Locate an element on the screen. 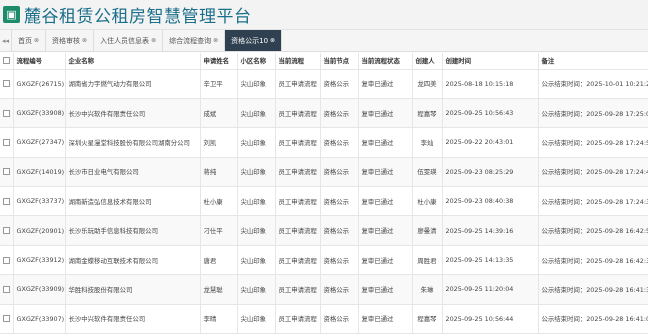 This screenshot has height=335, width=648. table-cell: 公示结束时间：2025-09-28 17:24:54 is located at coordinates (593, 142).